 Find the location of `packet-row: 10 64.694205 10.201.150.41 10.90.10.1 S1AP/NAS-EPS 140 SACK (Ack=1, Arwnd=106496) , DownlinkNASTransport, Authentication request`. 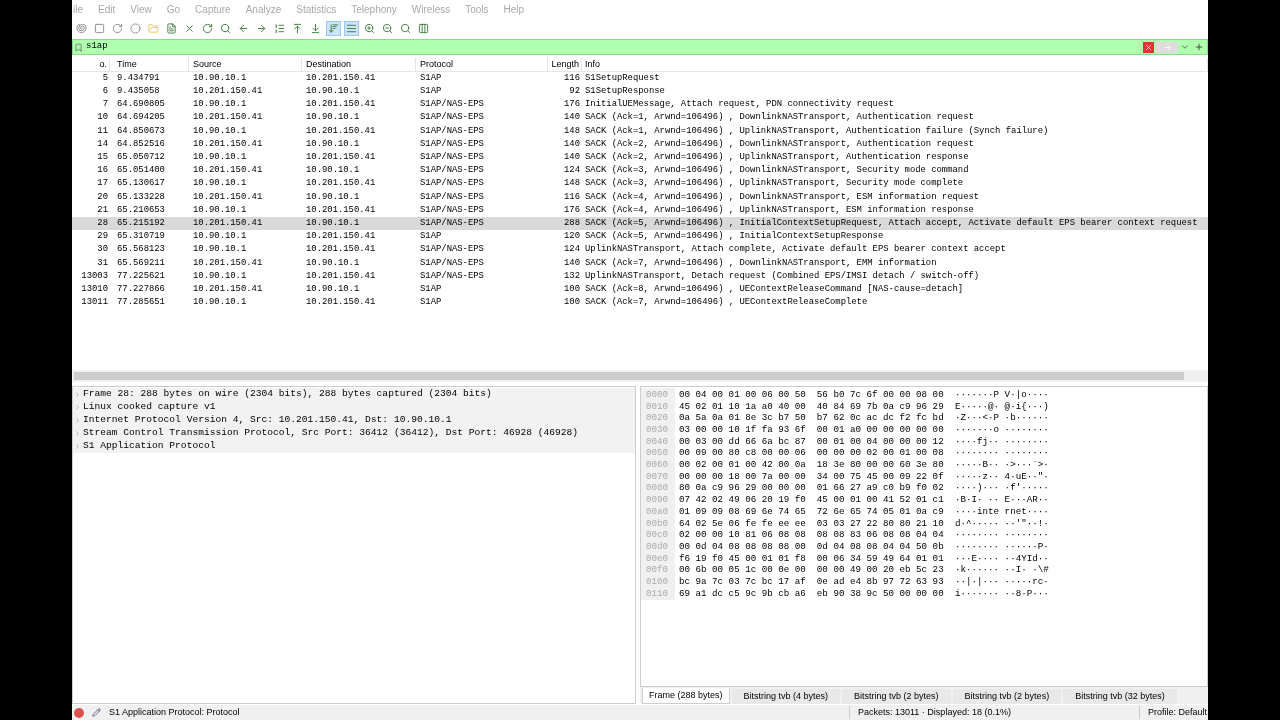

packet-row: 10 64.694205 10.201.150.41 10.90.10.1 S1AP/NAS-EPS 140 SACK (Ack=1, Arwnd=106496) , DownlinkNASTransport, Authentication request is located at coordinates (640, 118).